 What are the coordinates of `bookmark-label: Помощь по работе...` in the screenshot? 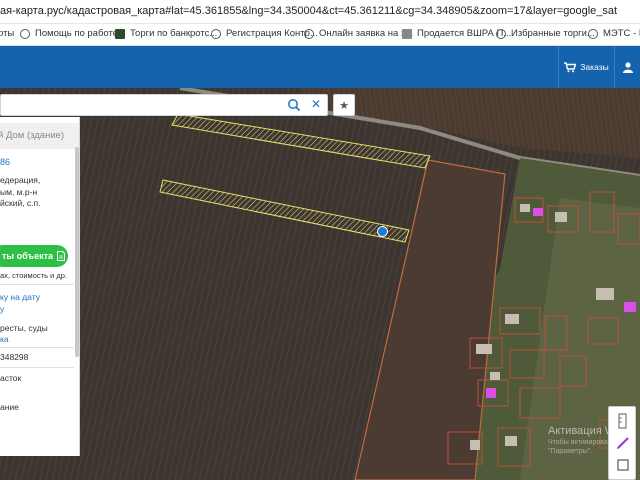 It's located at (80, 33).